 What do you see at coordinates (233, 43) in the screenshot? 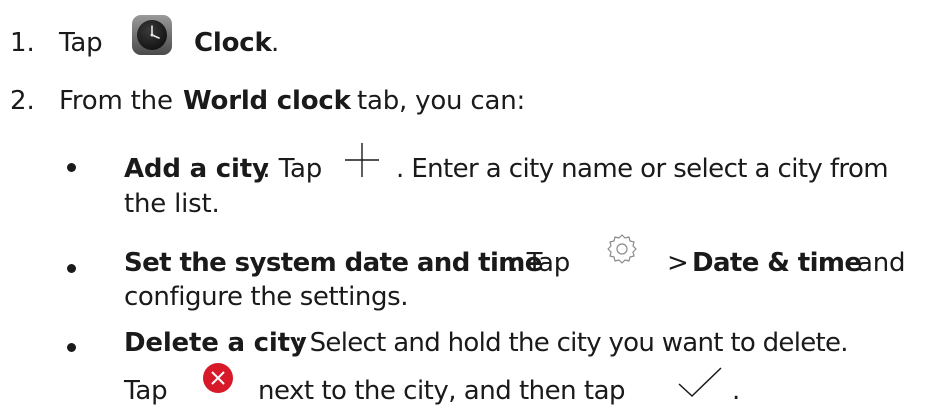
I see `clock-label: Clock` at bounding box center [233, 43].